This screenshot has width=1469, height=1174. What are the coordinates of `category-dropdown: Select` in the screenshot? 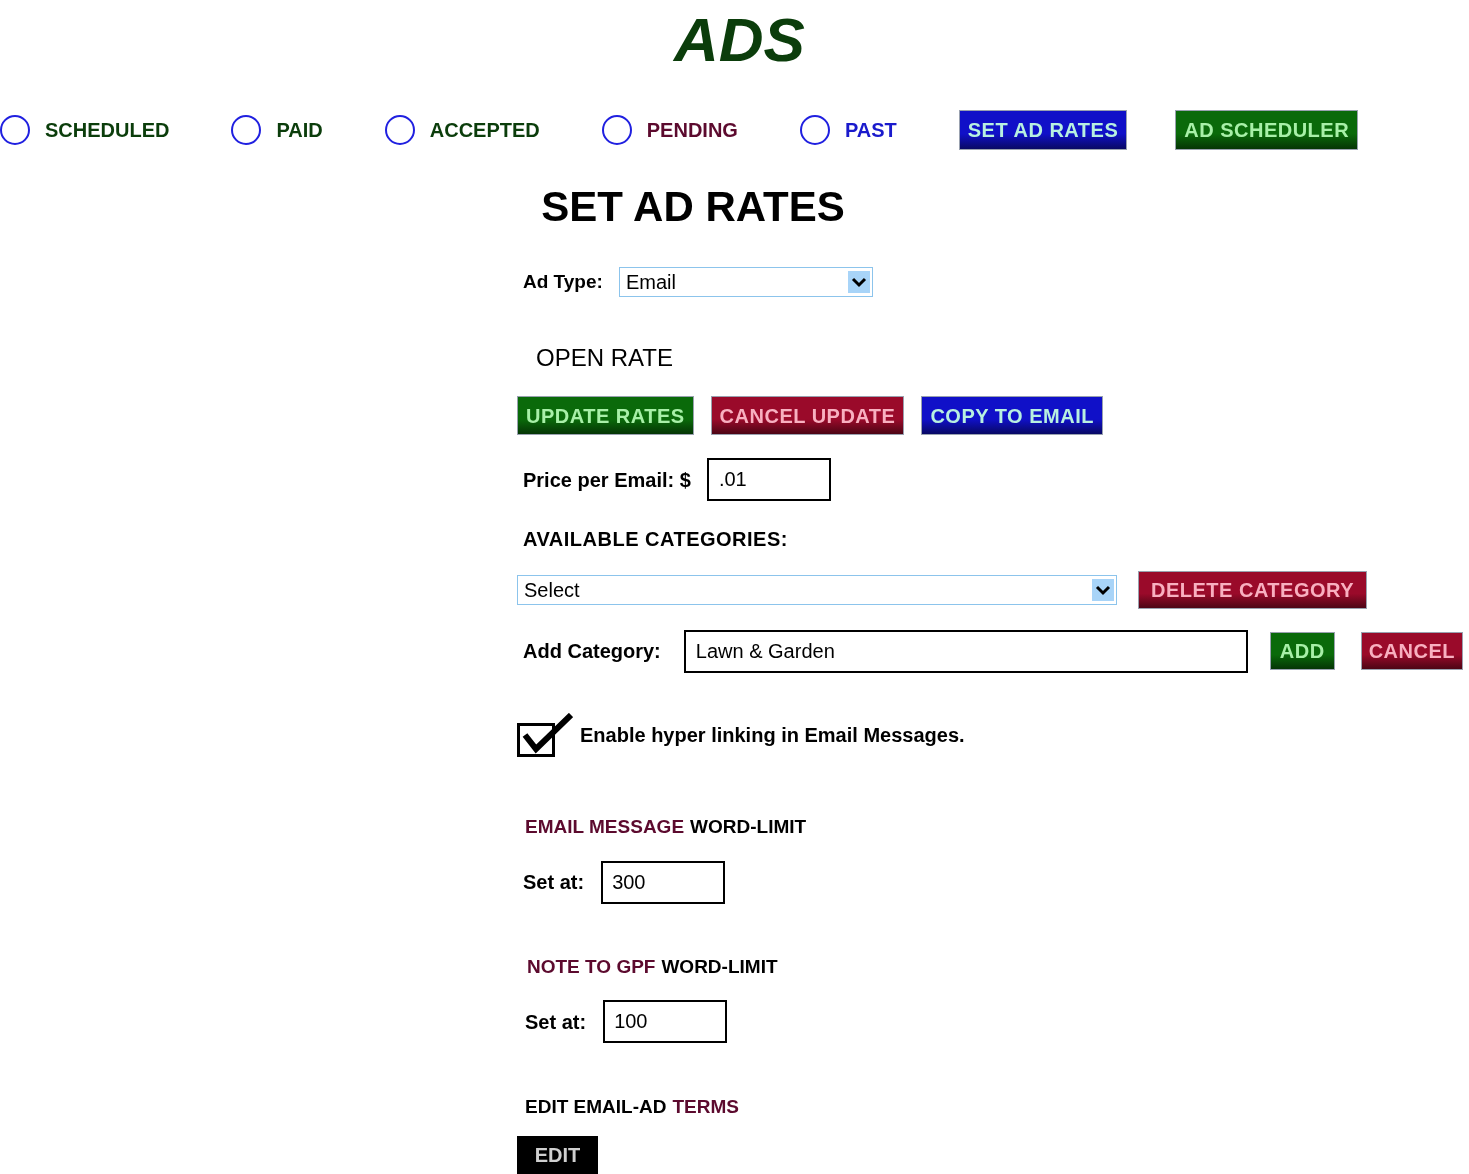 It's located at (817, 590).